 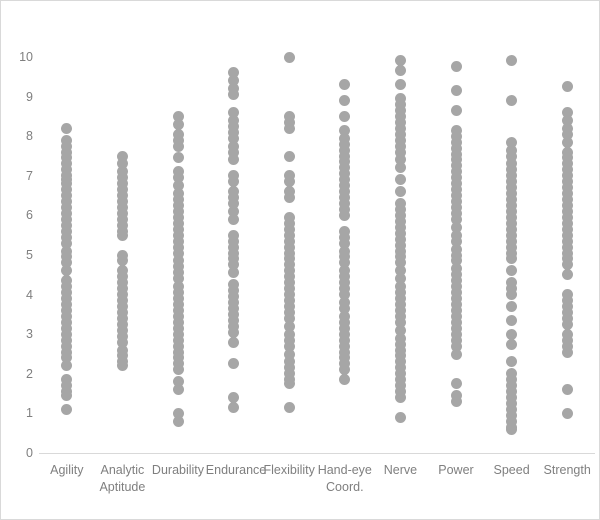 I want to click on x-axis-tick-label: Speed, so click(x=511, y=470).